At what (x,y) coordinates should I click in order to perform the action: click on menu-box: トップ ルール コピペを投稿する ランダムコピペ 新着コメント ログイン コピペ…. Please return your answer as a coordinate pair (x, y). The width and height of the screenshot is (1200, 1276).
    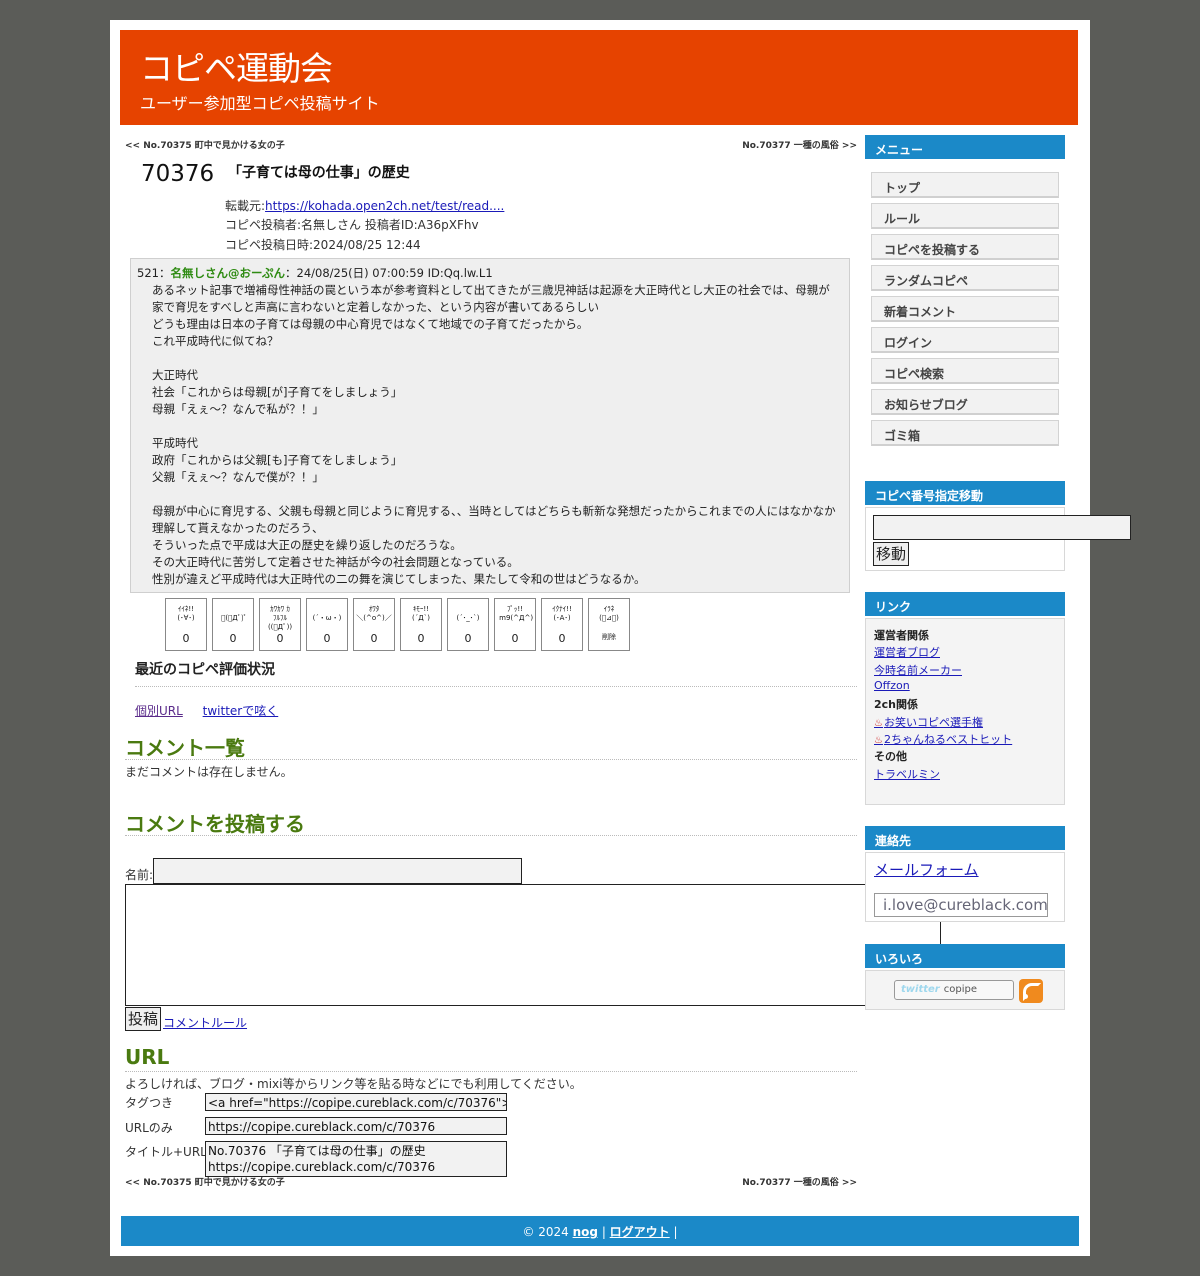
    Looking at the image, I should click on (965, 311).